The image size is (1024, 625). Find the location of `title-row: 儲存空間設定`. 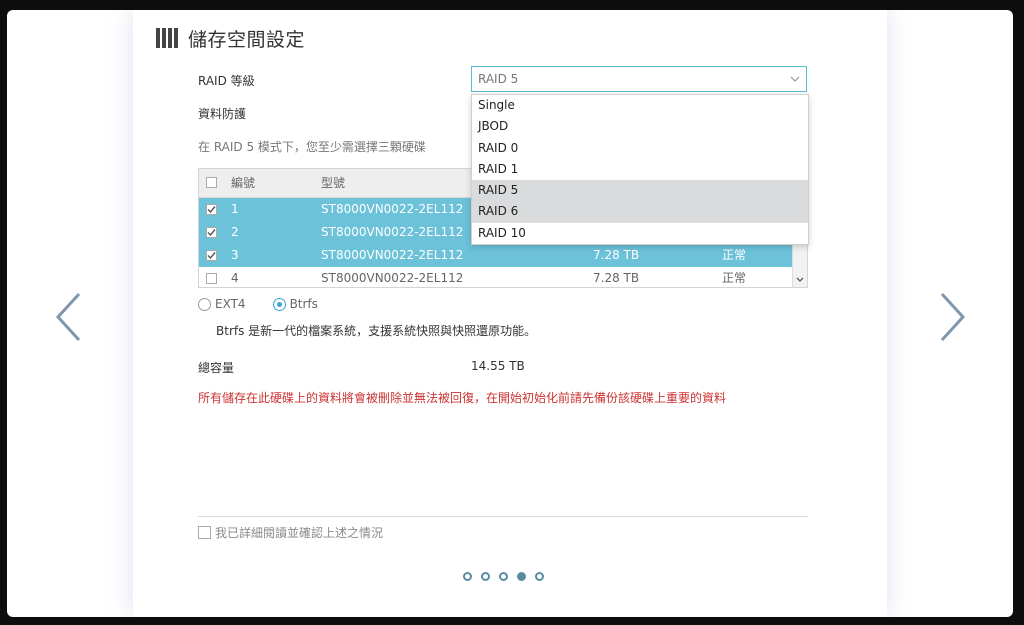

title-row: 儲存空間設定 is located at coordinates (230, 38).